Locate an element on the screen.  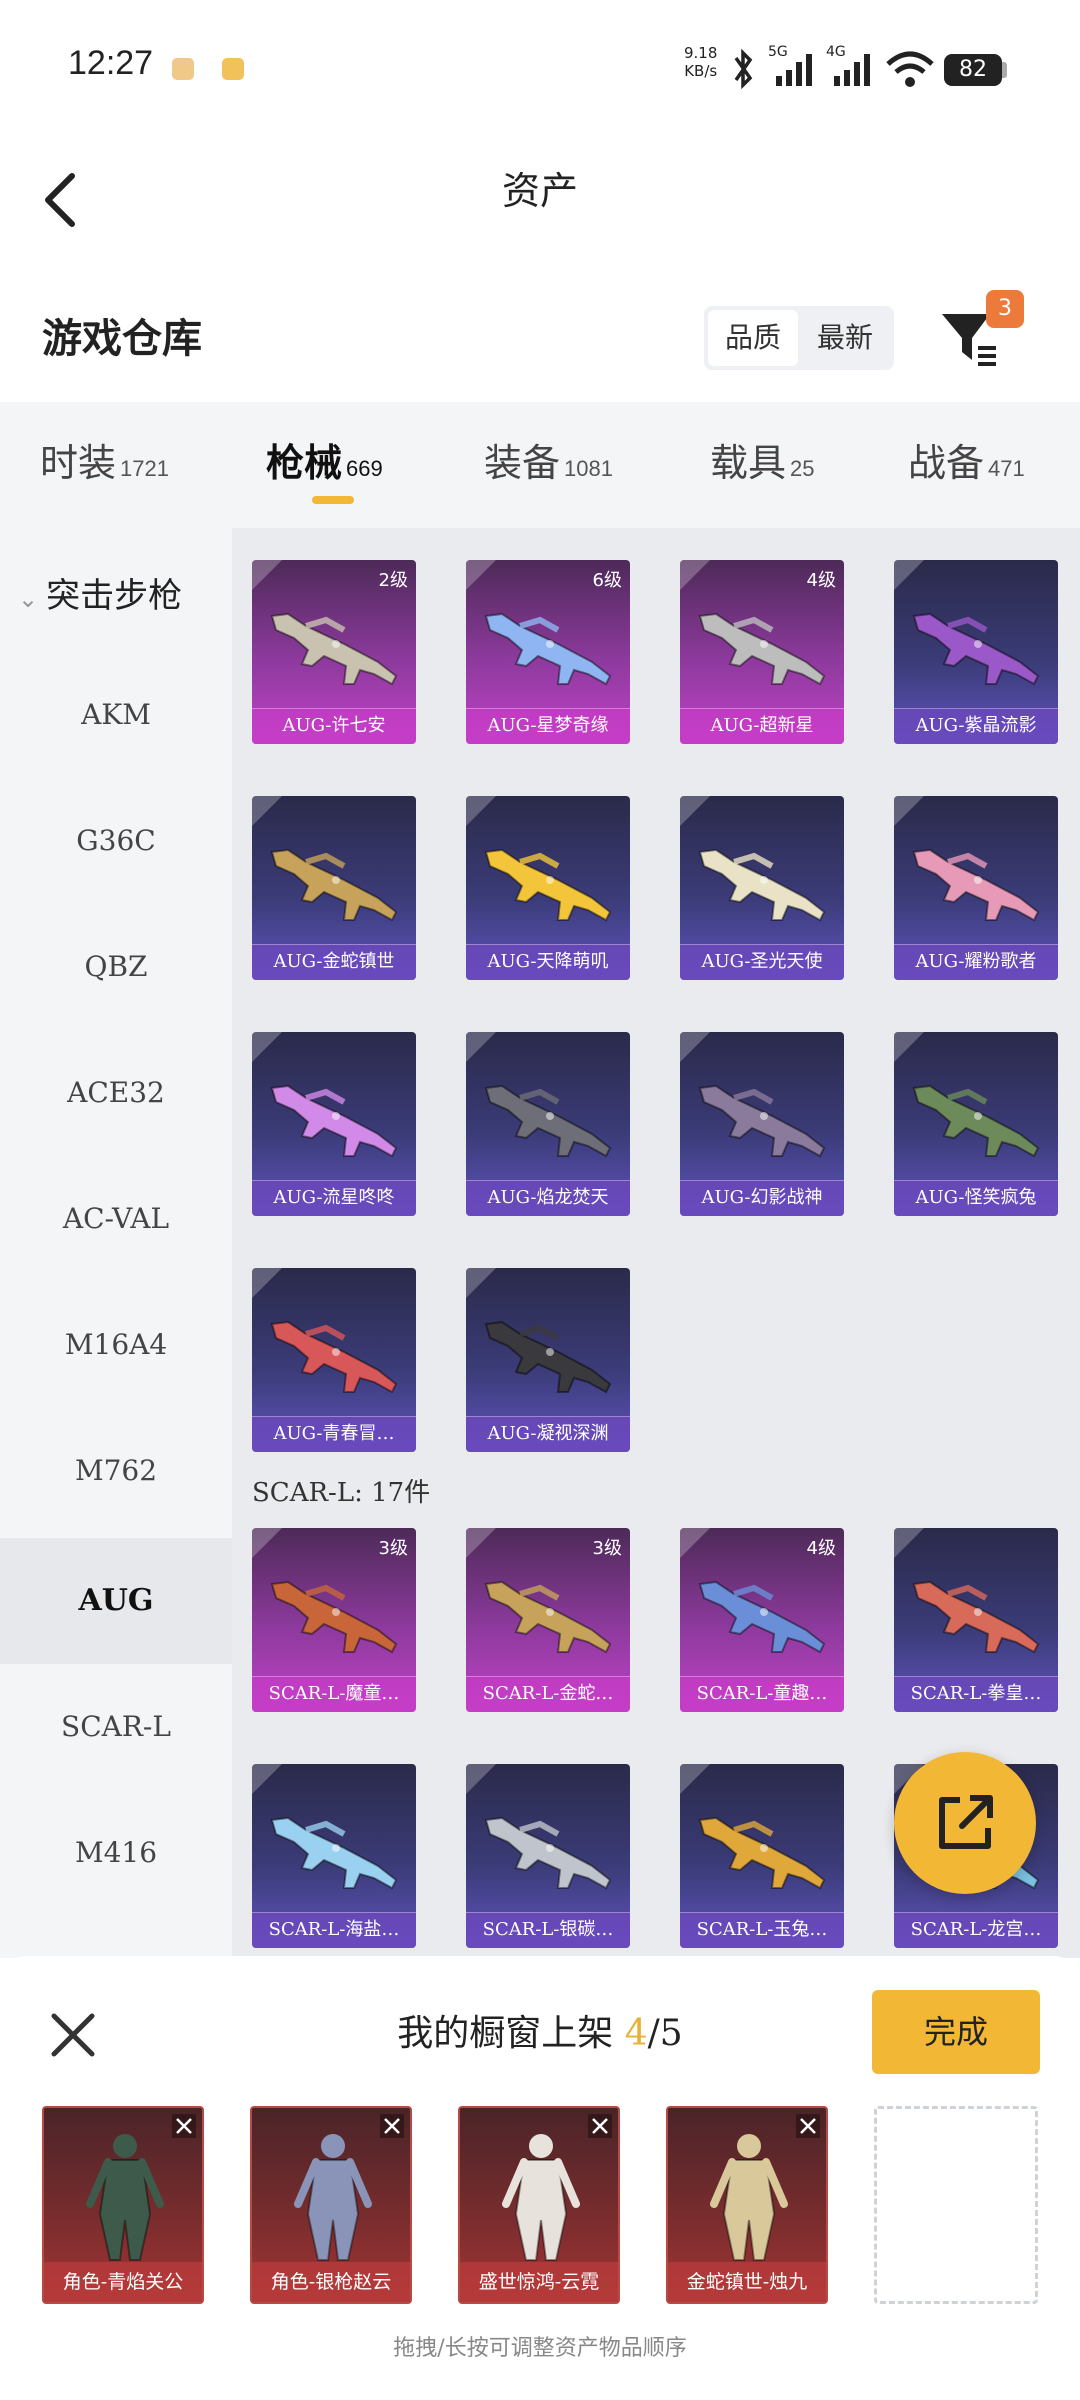
skin-name: AUG-圣光天使 is located at coordinates (762, 961).